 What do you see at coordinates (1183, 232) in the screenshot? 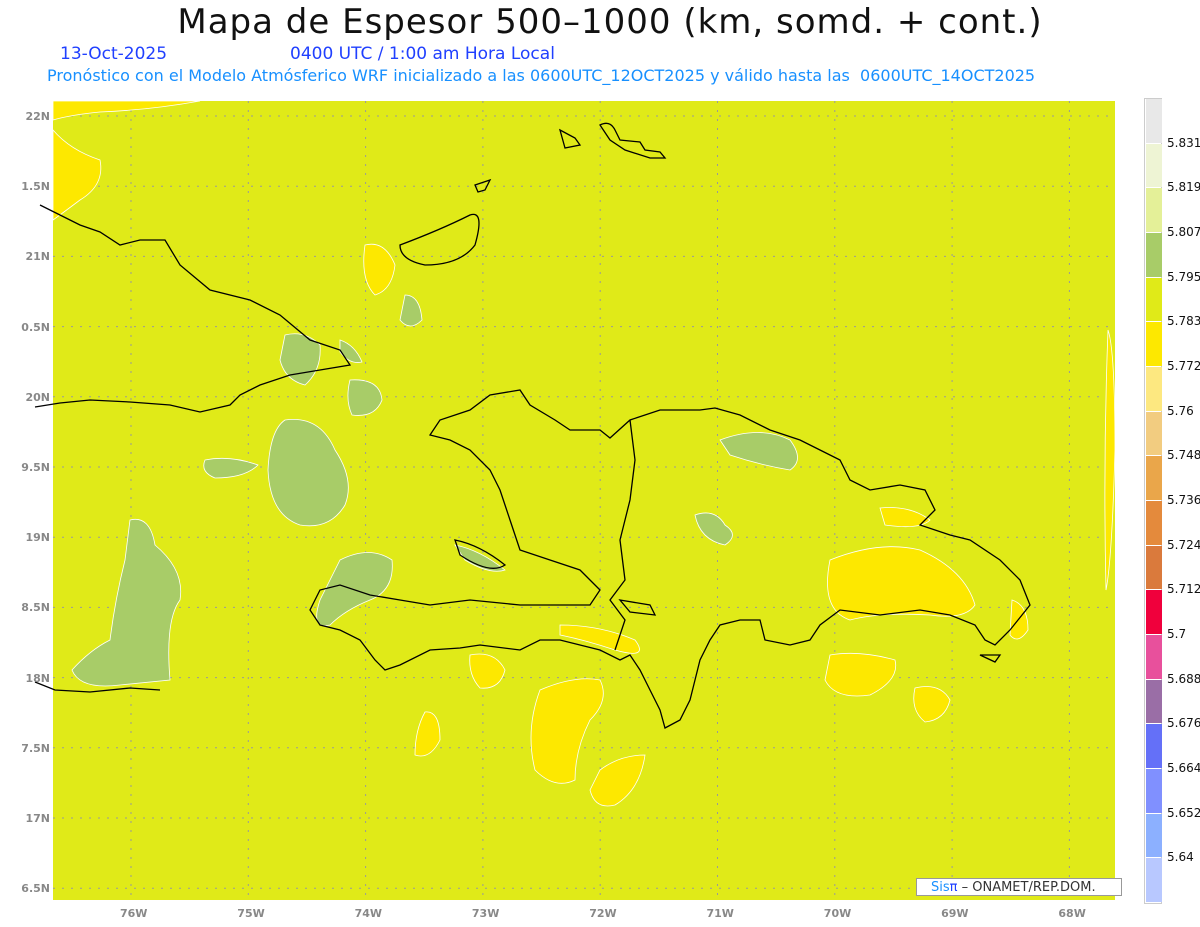
I see `colorbar-label: 5.807` at bounding box center [1183, 232].